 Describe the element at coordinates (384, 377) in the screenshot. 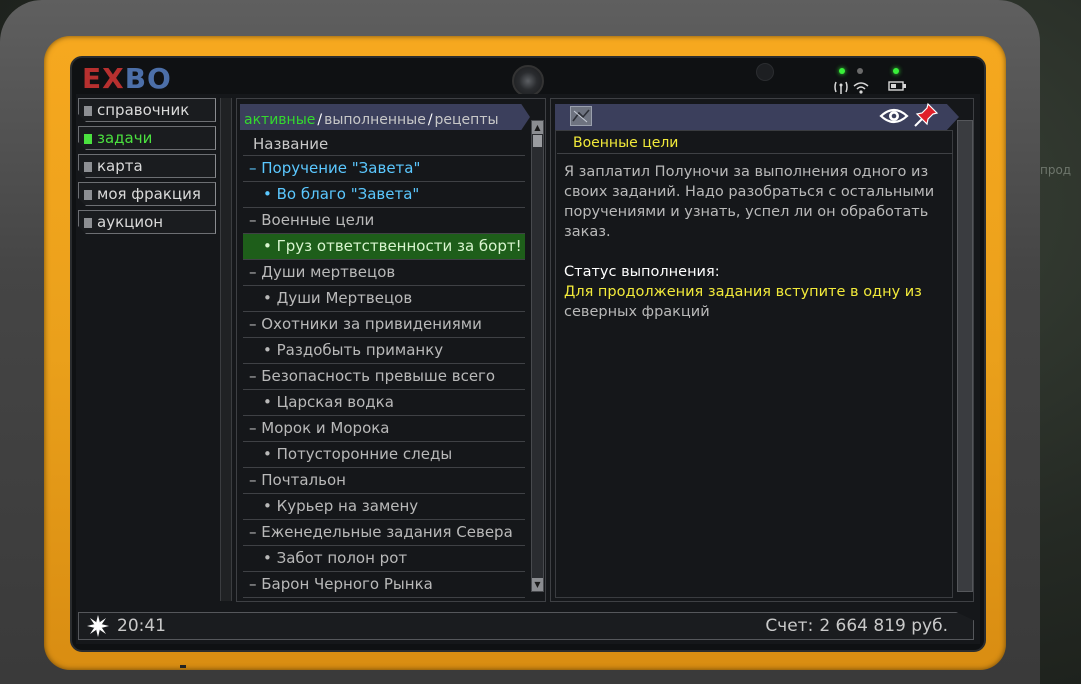

I see `task-group-row: – Безопасность превыше всего` at that location.